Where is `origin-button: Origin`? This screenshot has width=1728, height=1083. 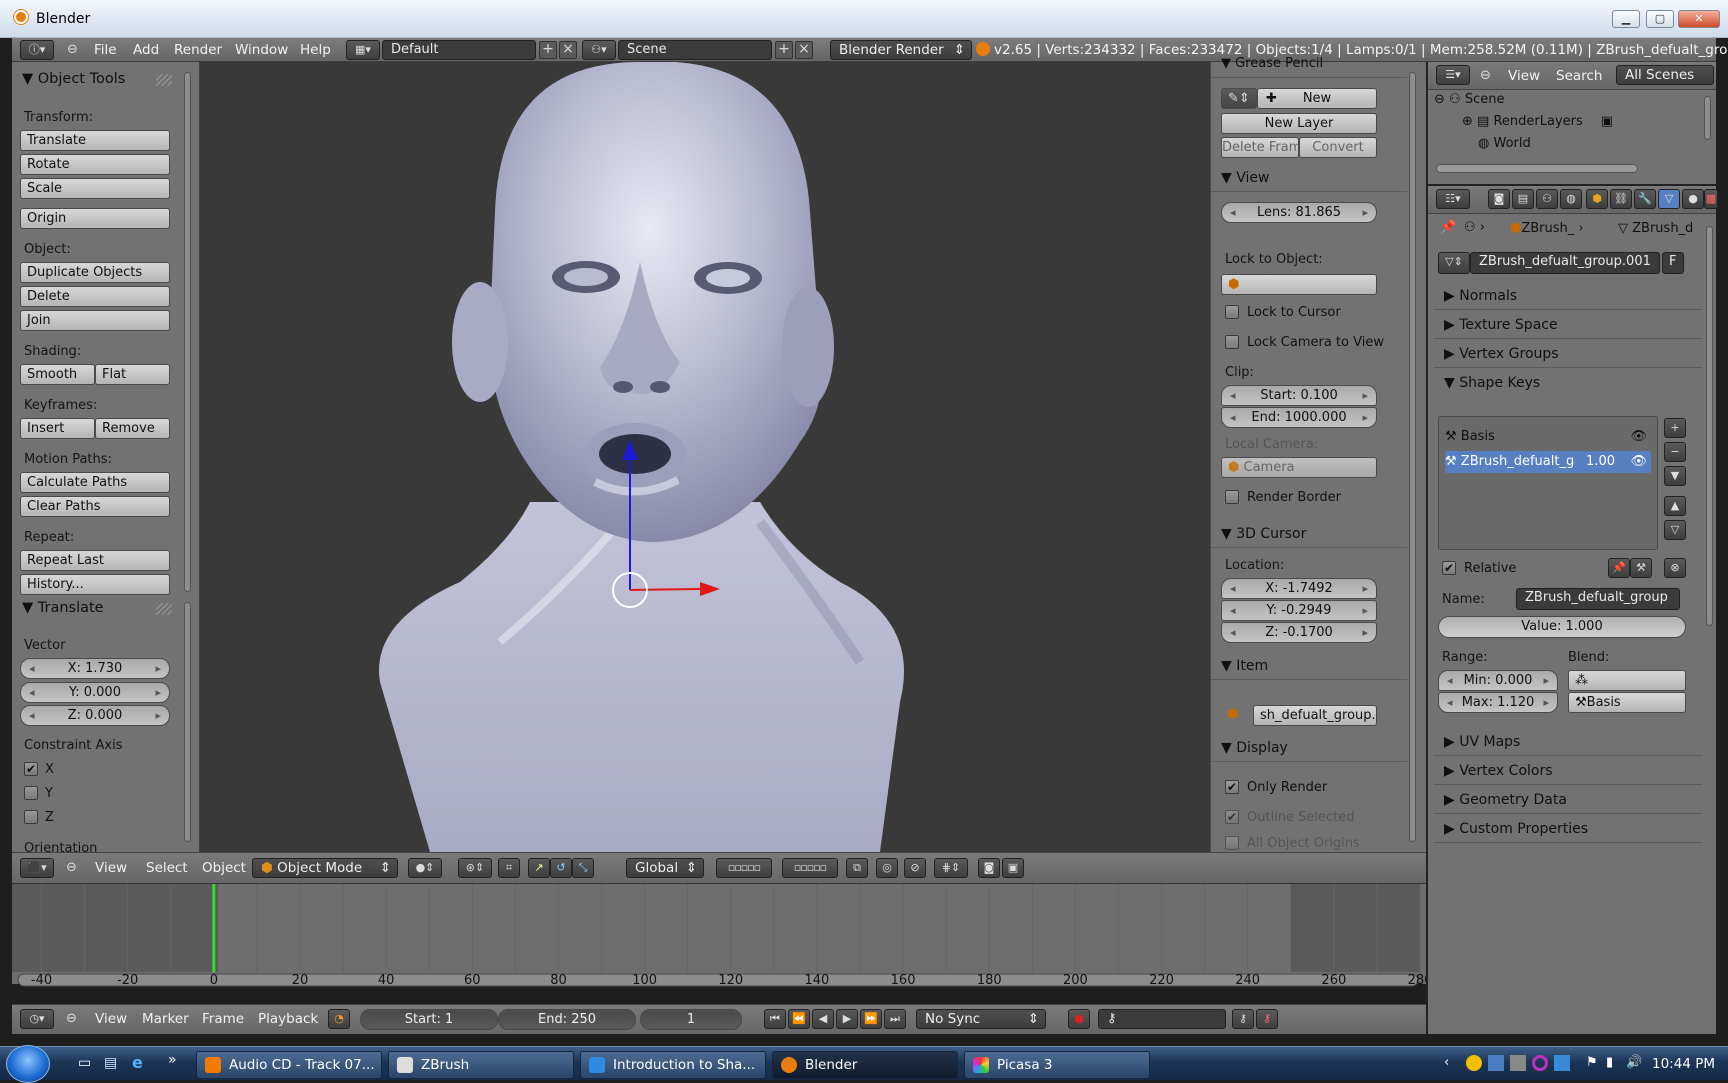 origin-button: Origin is located at coordinates (95, 218).